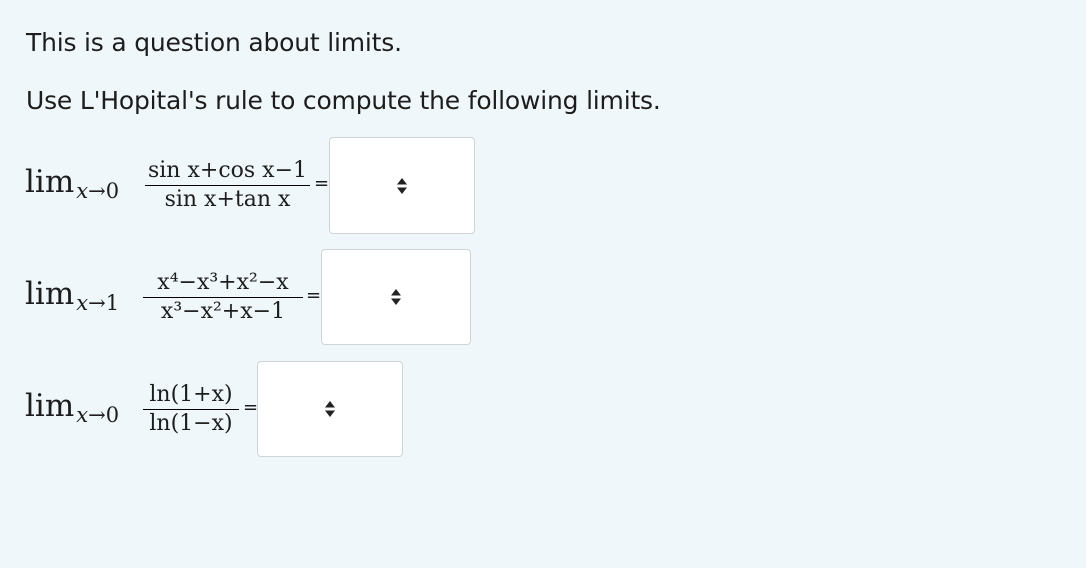  What do you see at coordinates (227, 170) in the screenshot?
I see `fraction-numerator: sin x+cos x−1` at bounding box center [227, 170].